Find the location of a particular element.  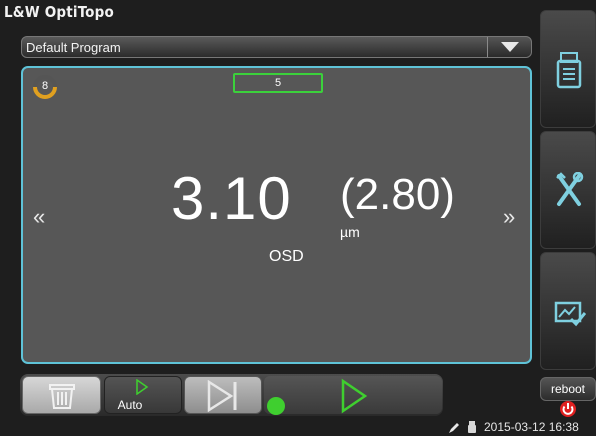

auto-label: Auto is located at coordinates (130, 405).